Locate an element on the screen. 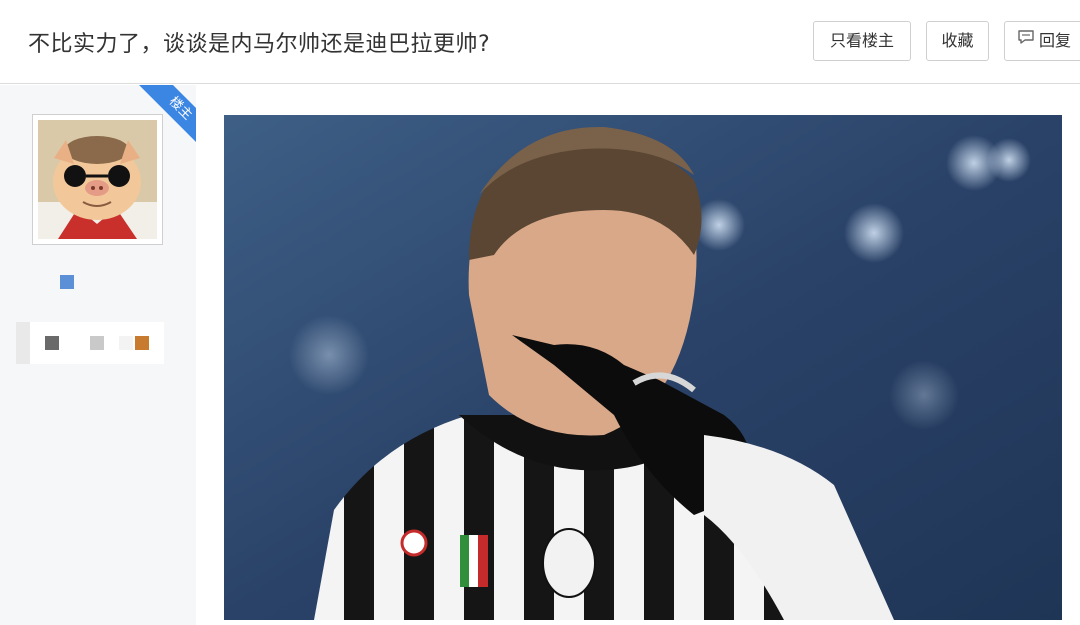 This screenshot has height=625, width=1080. reply-button: 回复 is located at coordinates (1042, 41).